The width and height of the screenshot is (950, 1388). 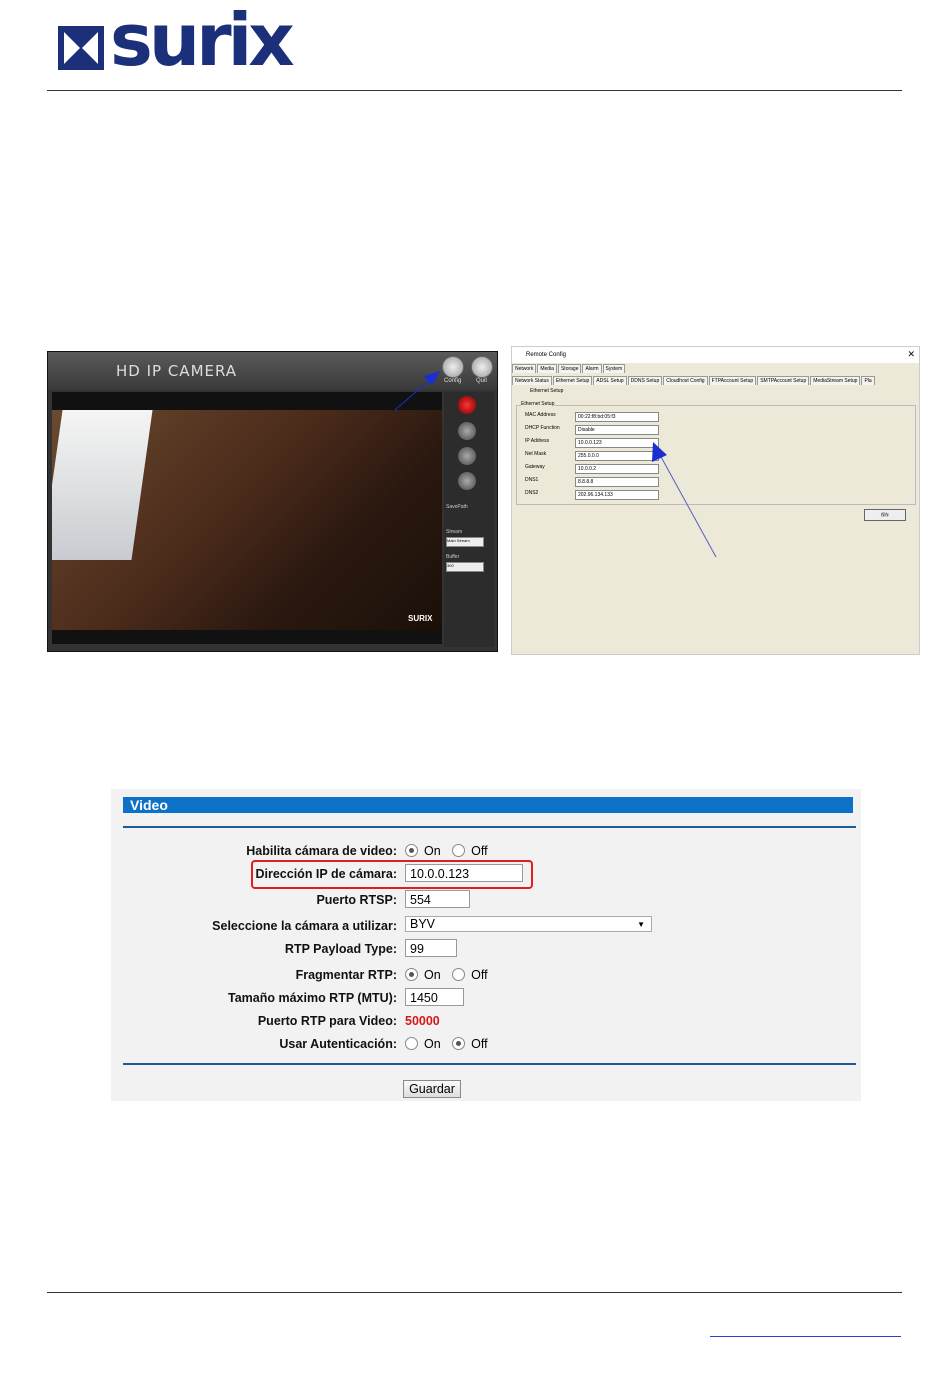 What do you see at coordinates (479, 1043) in the screenshot?
I see `auth-off-label: Off` at bounding box center [479, 1043].